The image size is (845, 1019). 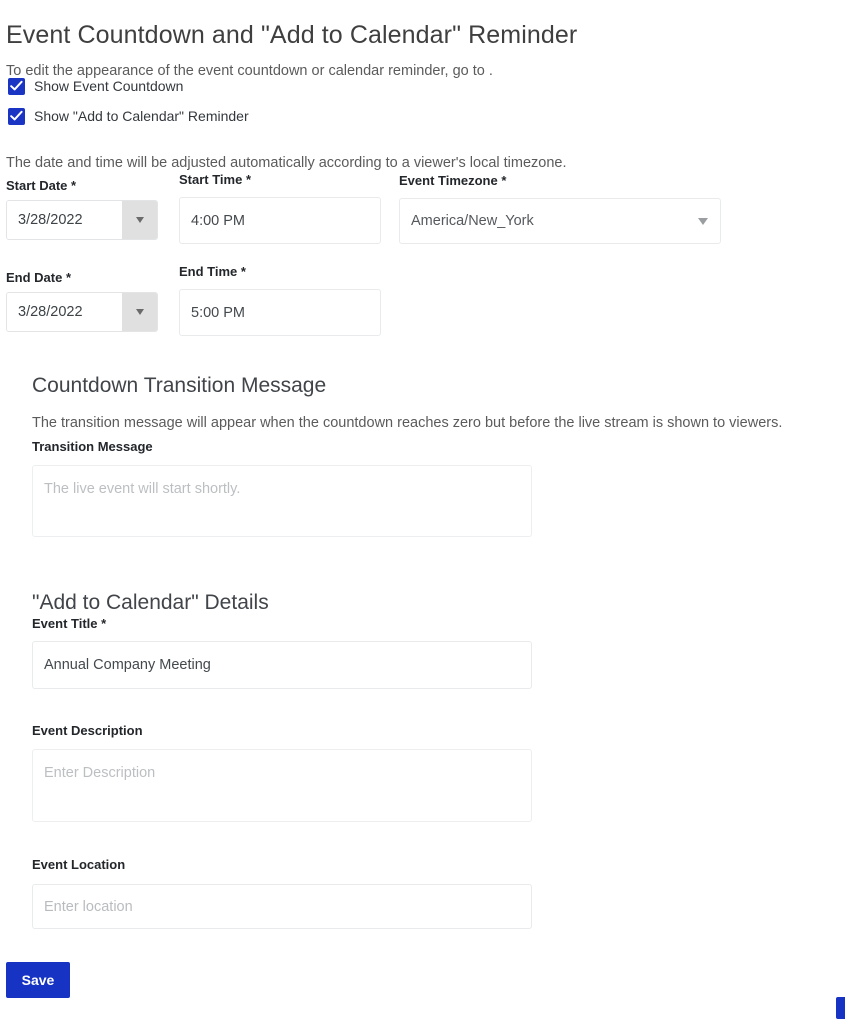 I want to click on checkbox-show-add-to-calendar-reminder, so click(x=16, y=116).